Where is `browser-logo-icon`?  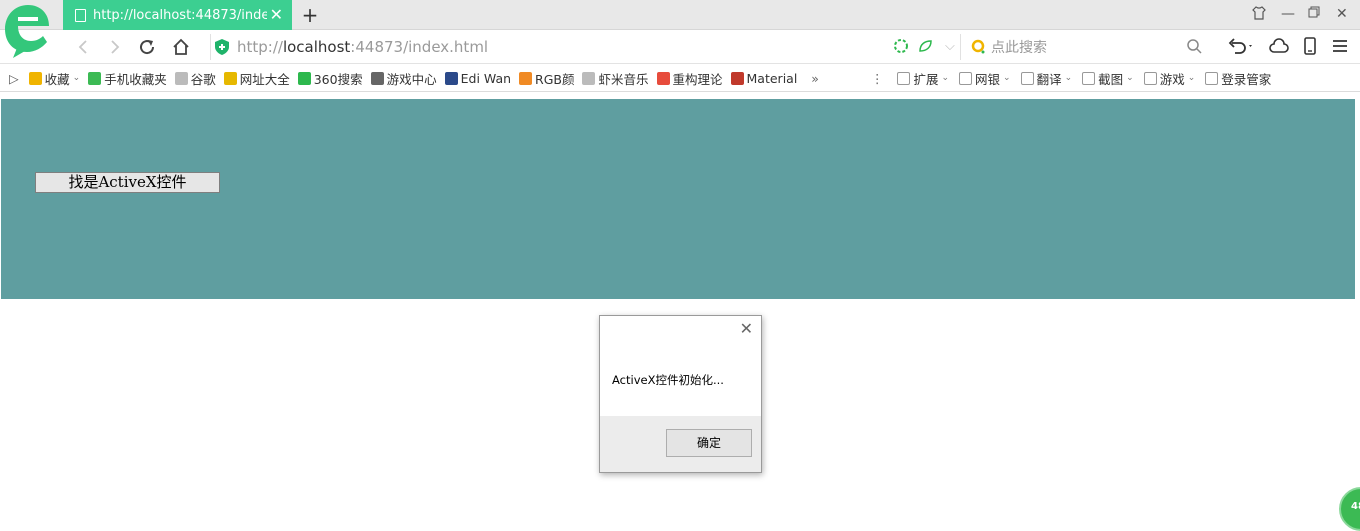
browser-logo-icon is located at coordinates (29, 31).